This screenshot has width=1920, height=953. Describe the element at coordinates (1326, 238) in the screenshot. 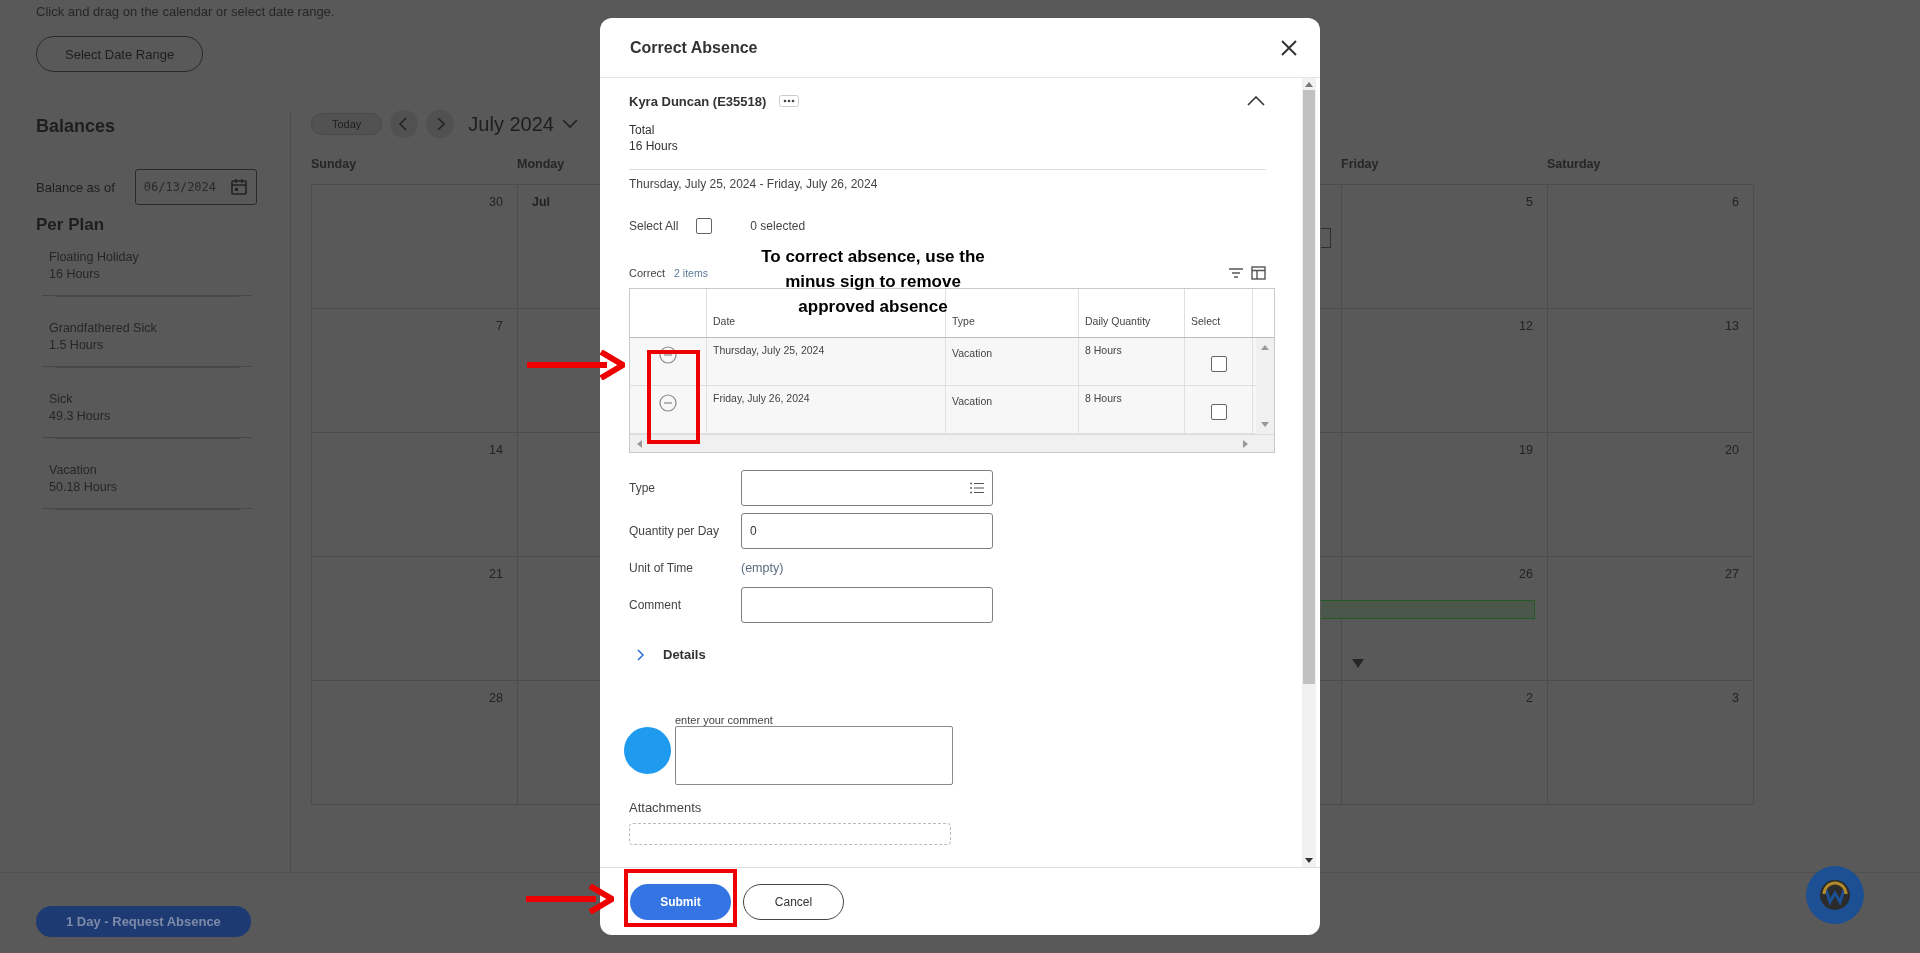

I see `event-marker` at that location.